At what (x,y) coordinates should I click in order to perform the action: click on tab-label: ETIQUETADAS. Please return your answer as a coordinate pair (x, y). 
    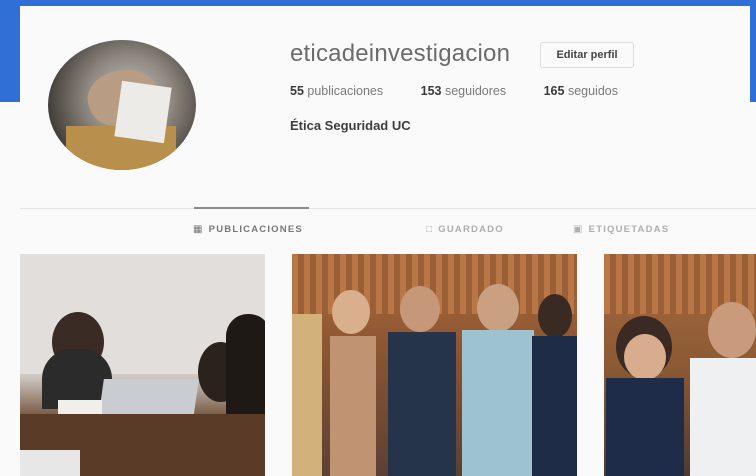
    Looking at the image, I should click on (629, 229).